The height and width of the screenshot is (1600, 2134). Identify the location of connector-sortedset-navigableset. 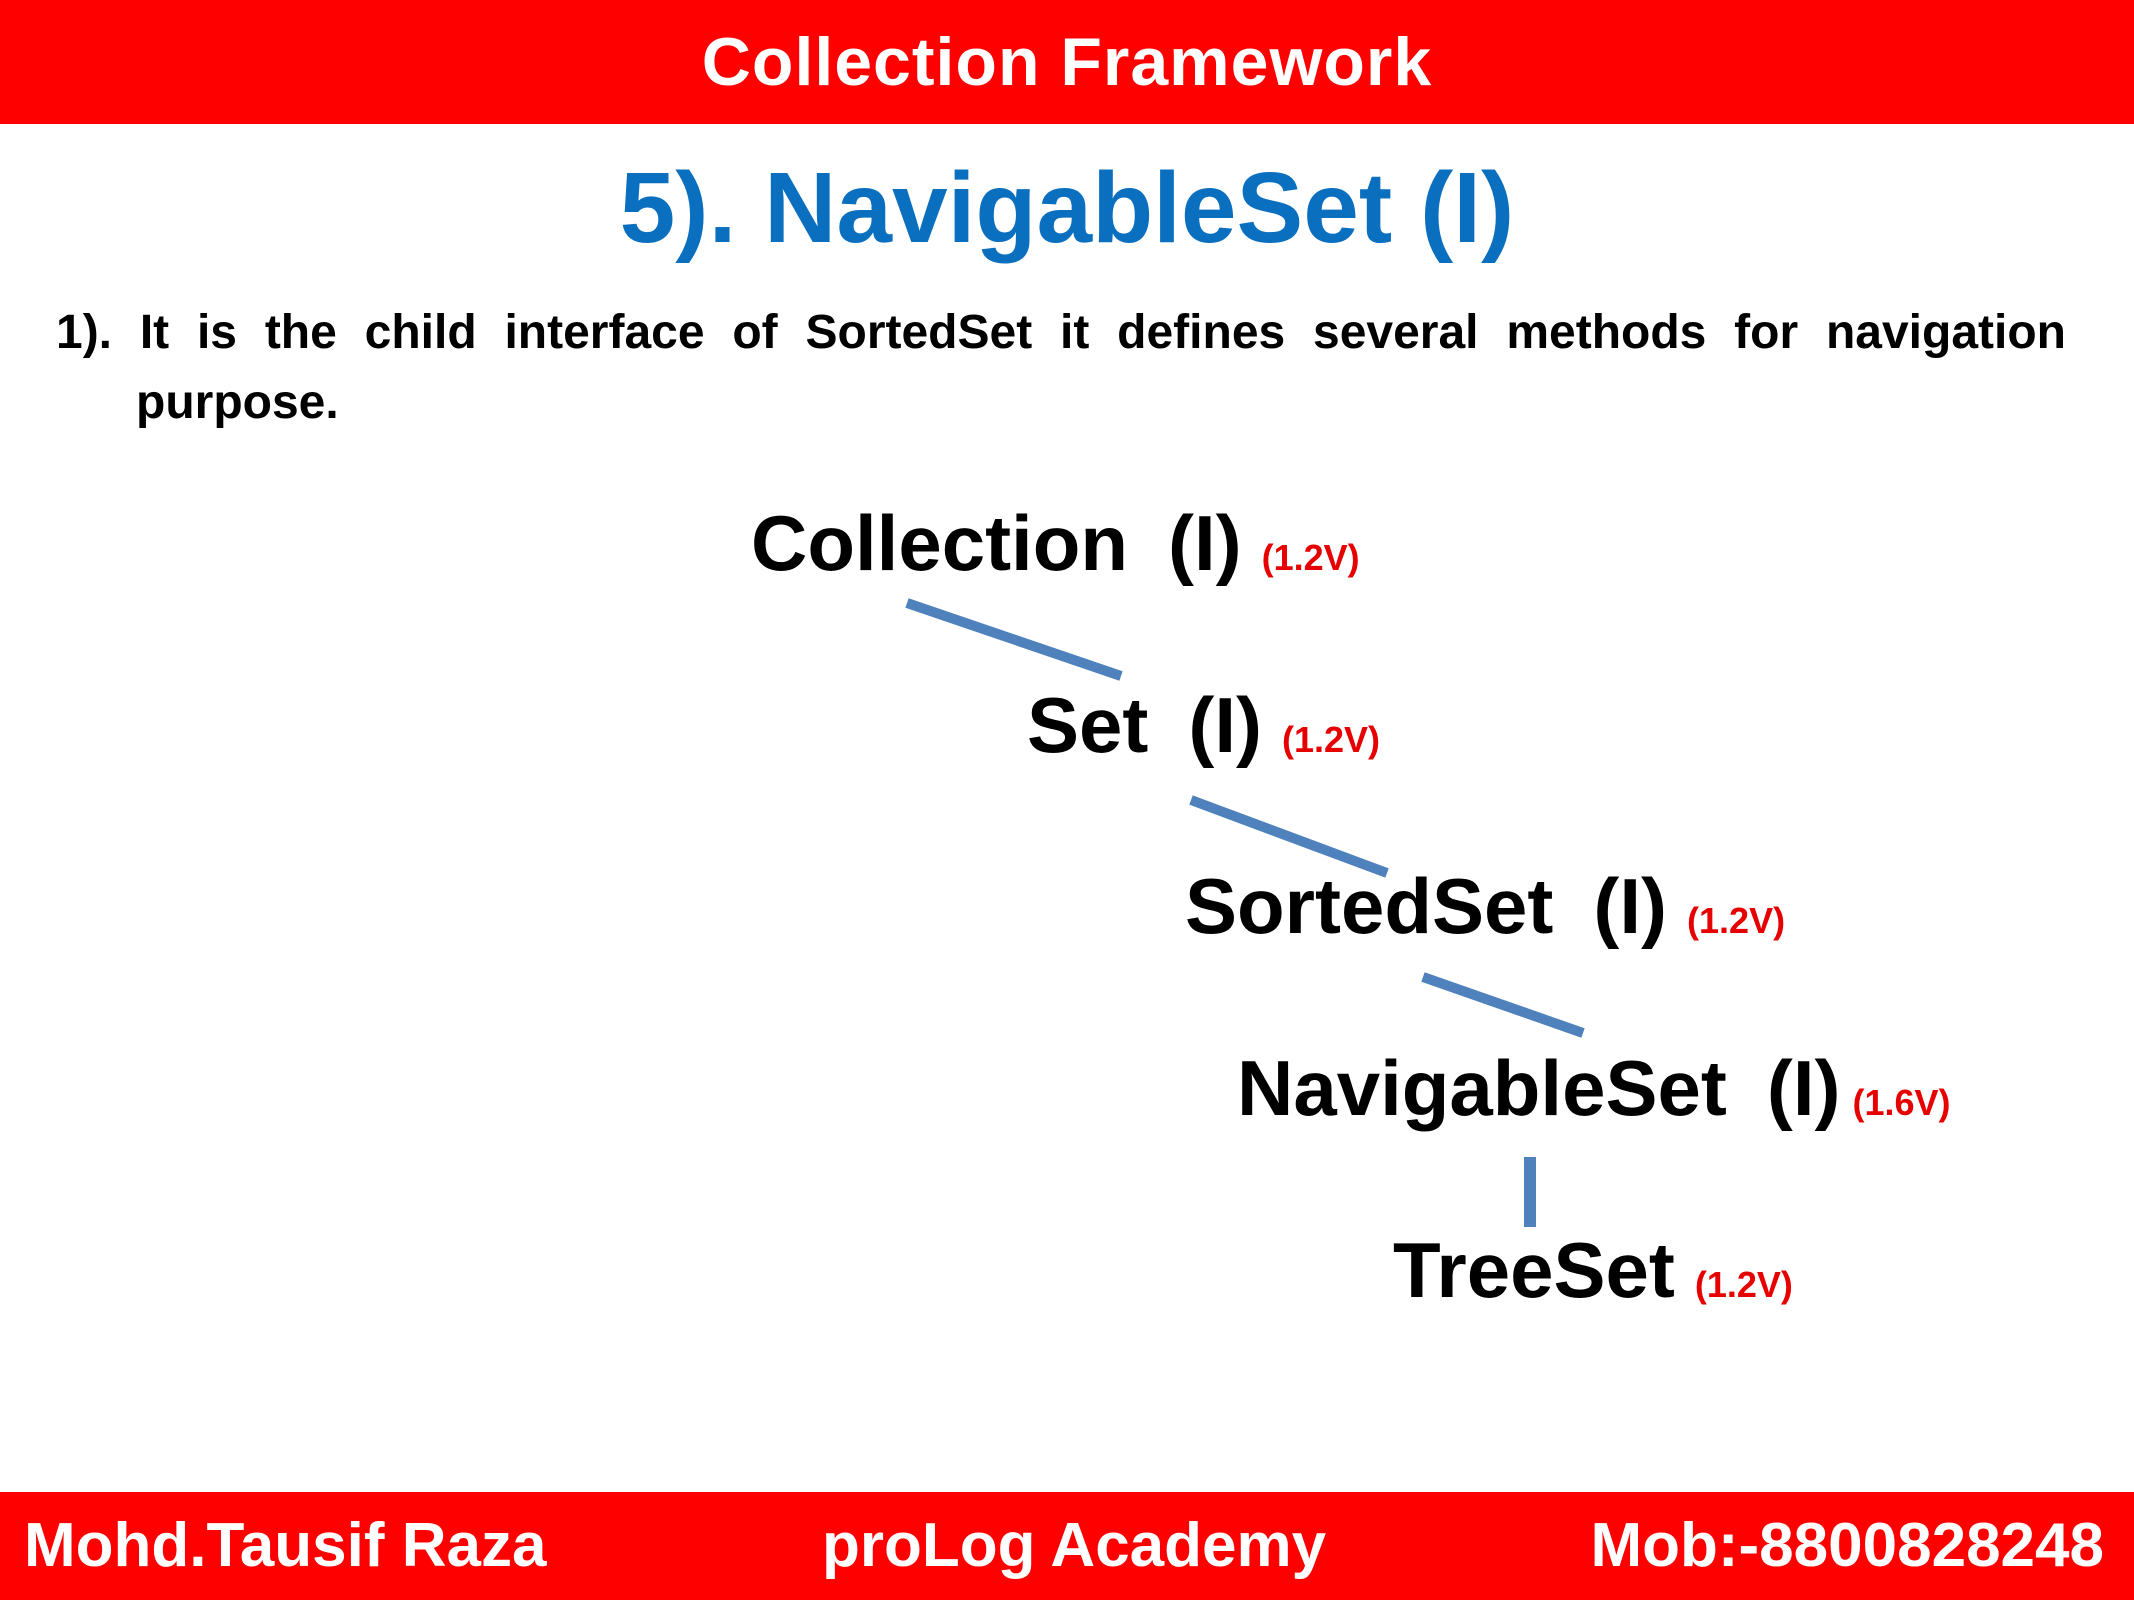
(1503, 1005).